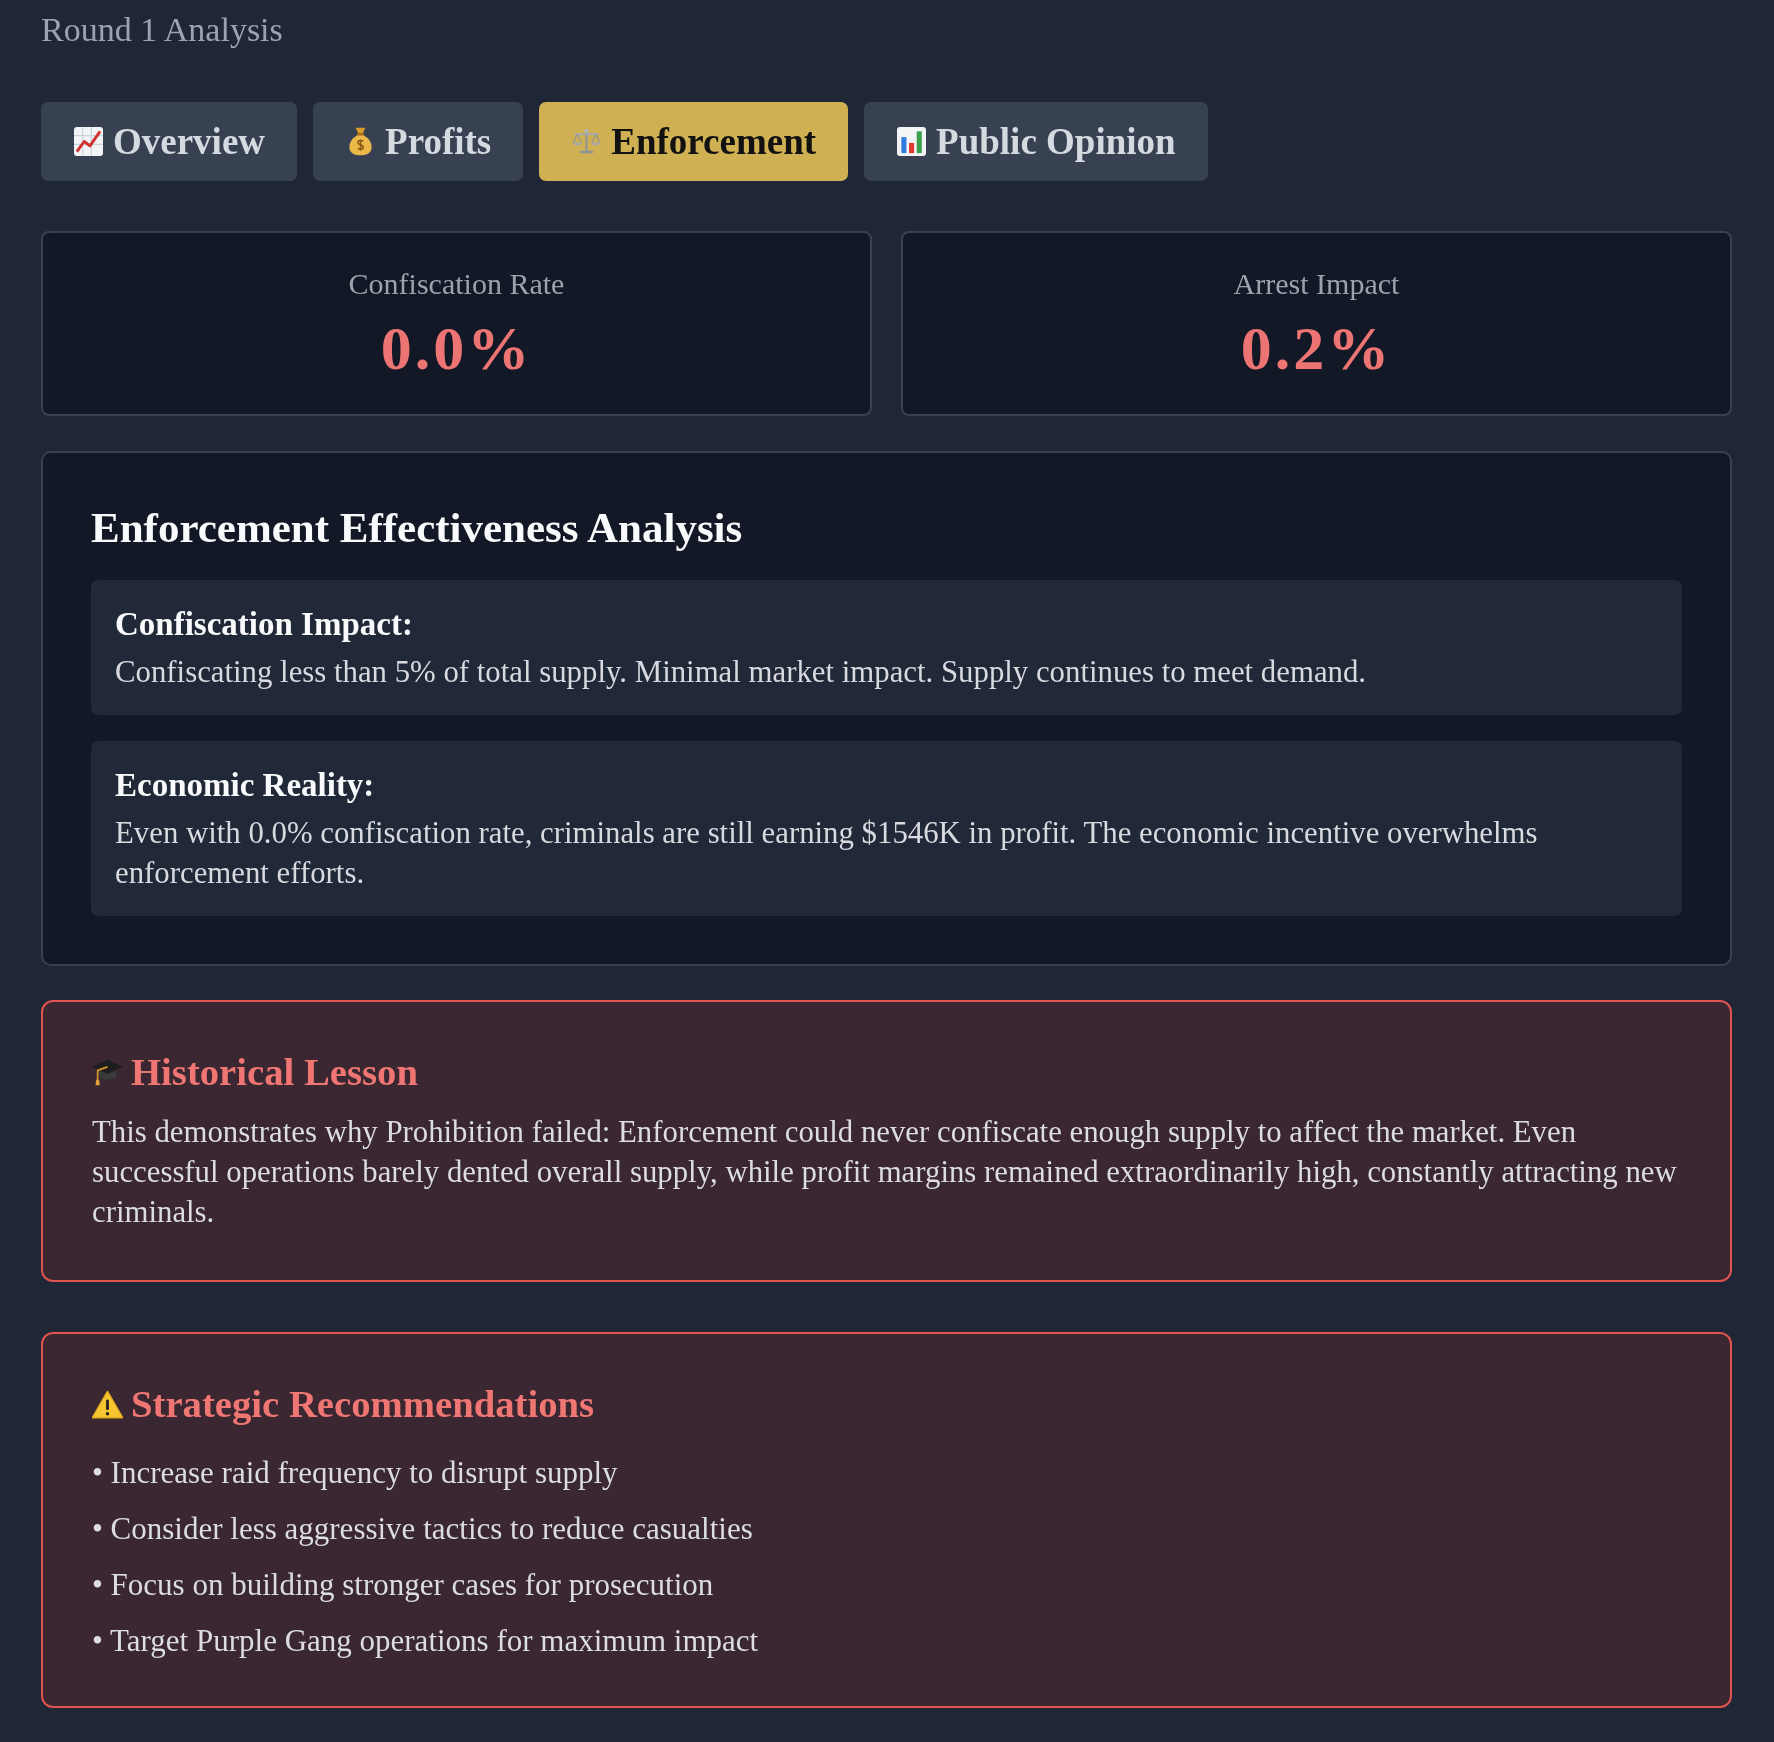 Image resolution: width=1774 pixels, height=1742 pixels. Describe the element at coordinates (363, 1404) in the screenshot. I see `recommendations-title: Strategic Recommendations` at that location.